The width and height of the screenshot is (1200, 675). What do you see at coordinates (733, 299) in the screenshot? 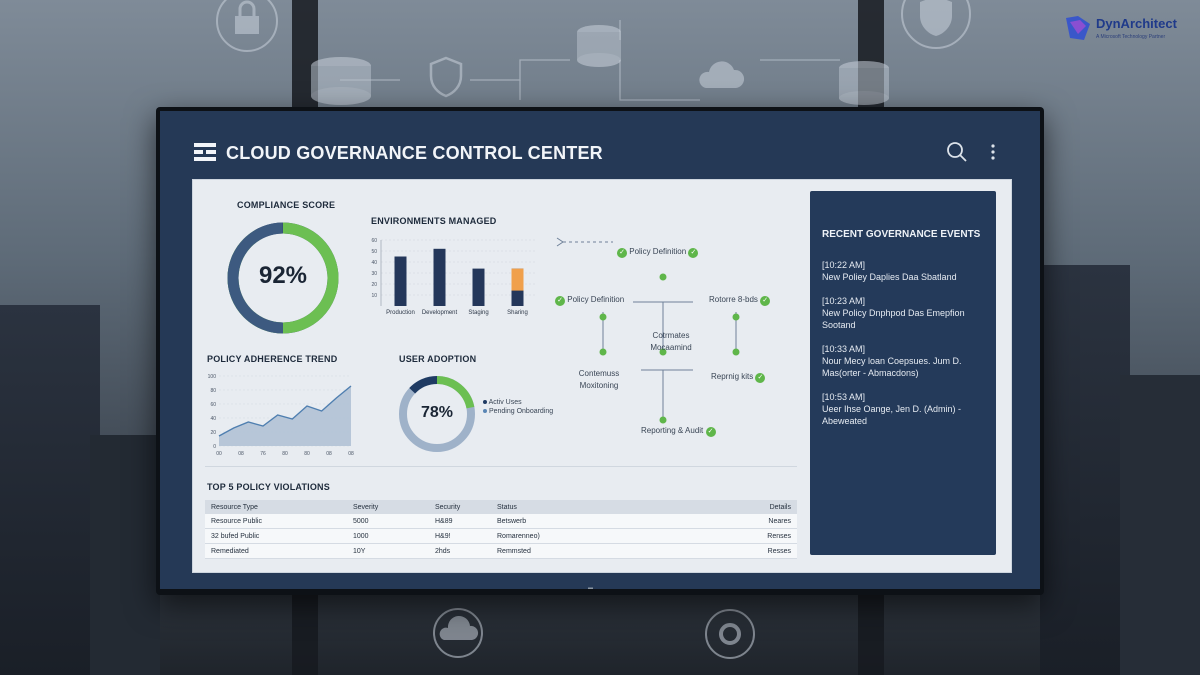
I see `node-label: Rotorre 8-bds` at bounding box center [733, 299].